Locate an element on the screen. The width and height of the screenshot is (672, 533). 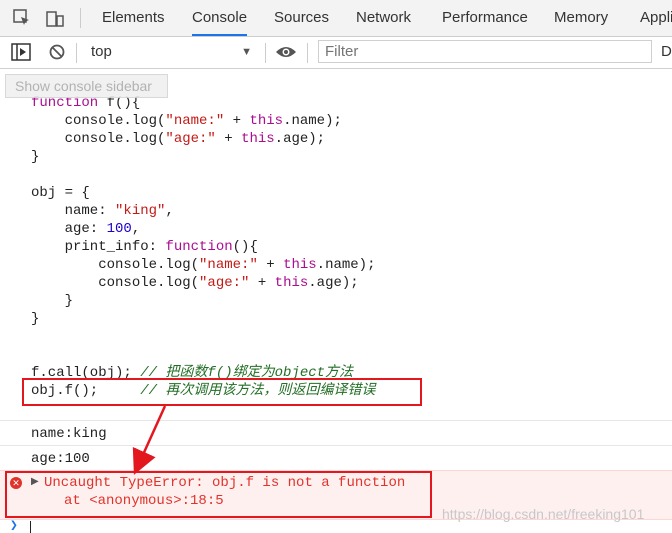
annotation-box-call is located at coordinates (222, 392).